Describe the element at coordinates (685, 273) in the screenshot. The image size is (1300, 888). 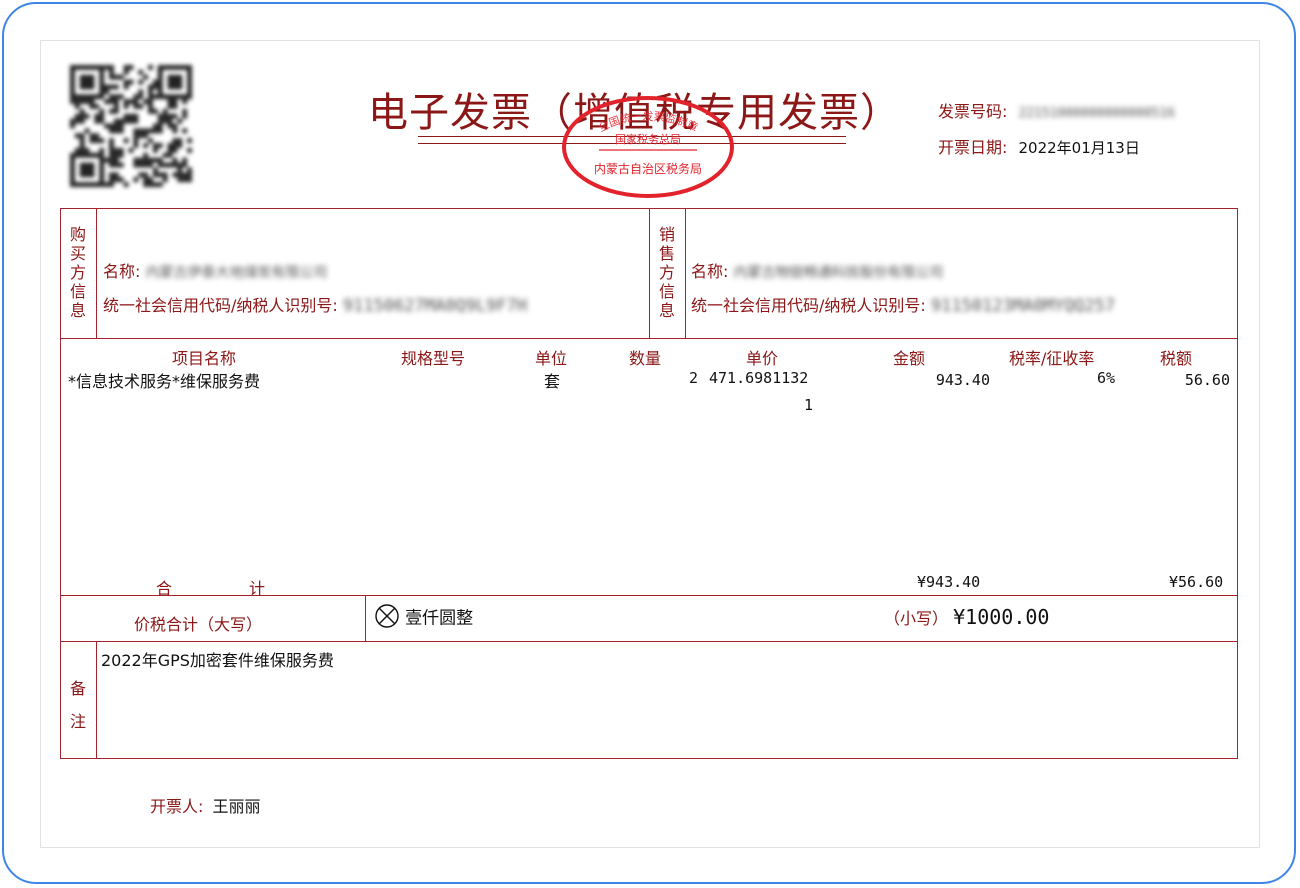
I see `seller-label-divider` at that location.